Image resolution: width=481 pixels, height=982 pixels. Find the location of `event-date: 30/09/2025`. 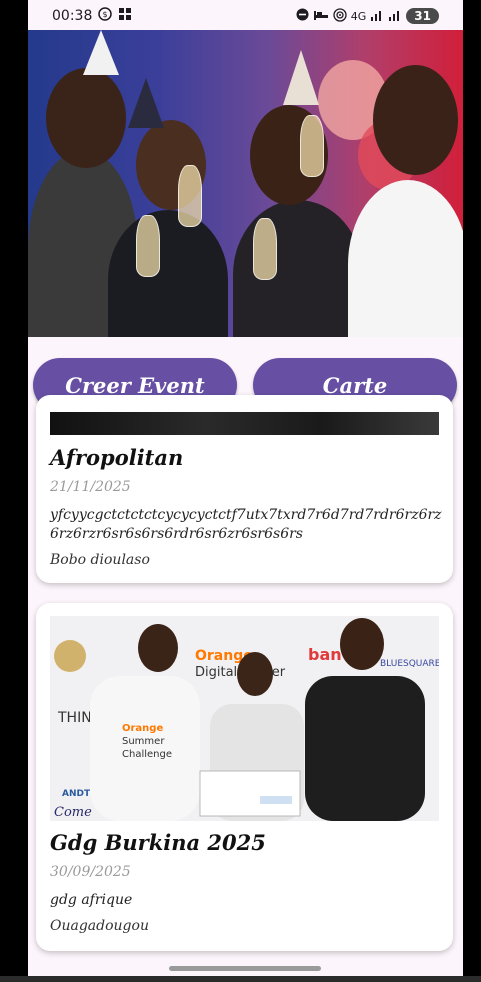

event-date: 30/09/2025 is located at coordinates (90, 872).